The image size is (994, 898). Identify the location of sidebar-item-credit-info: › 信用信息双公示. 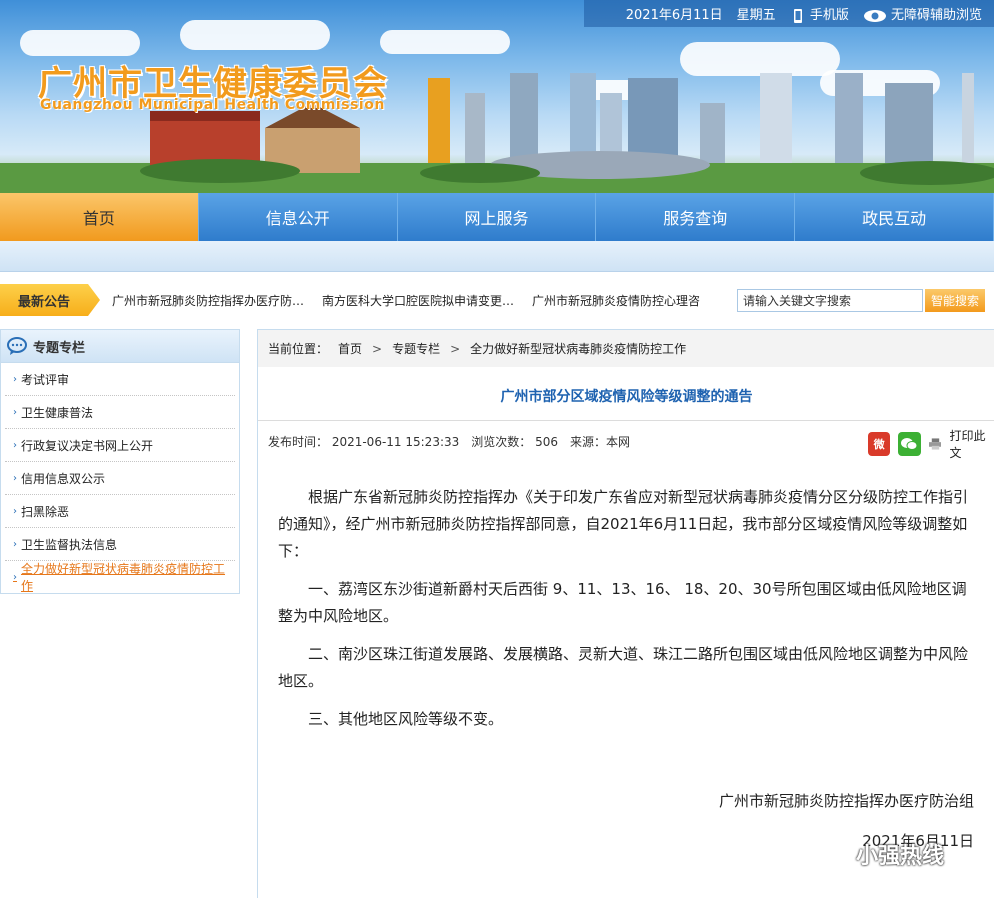
(120, 478).